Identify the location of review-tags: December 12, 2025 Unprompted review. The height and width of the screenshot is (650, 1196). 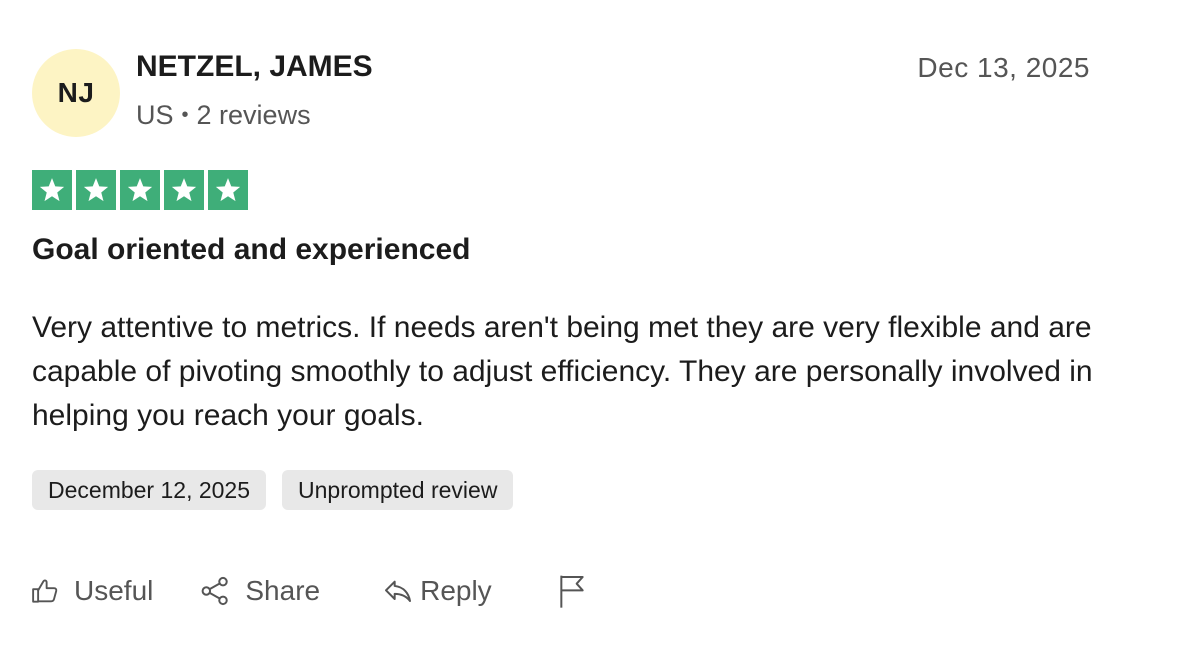
(273, 490).